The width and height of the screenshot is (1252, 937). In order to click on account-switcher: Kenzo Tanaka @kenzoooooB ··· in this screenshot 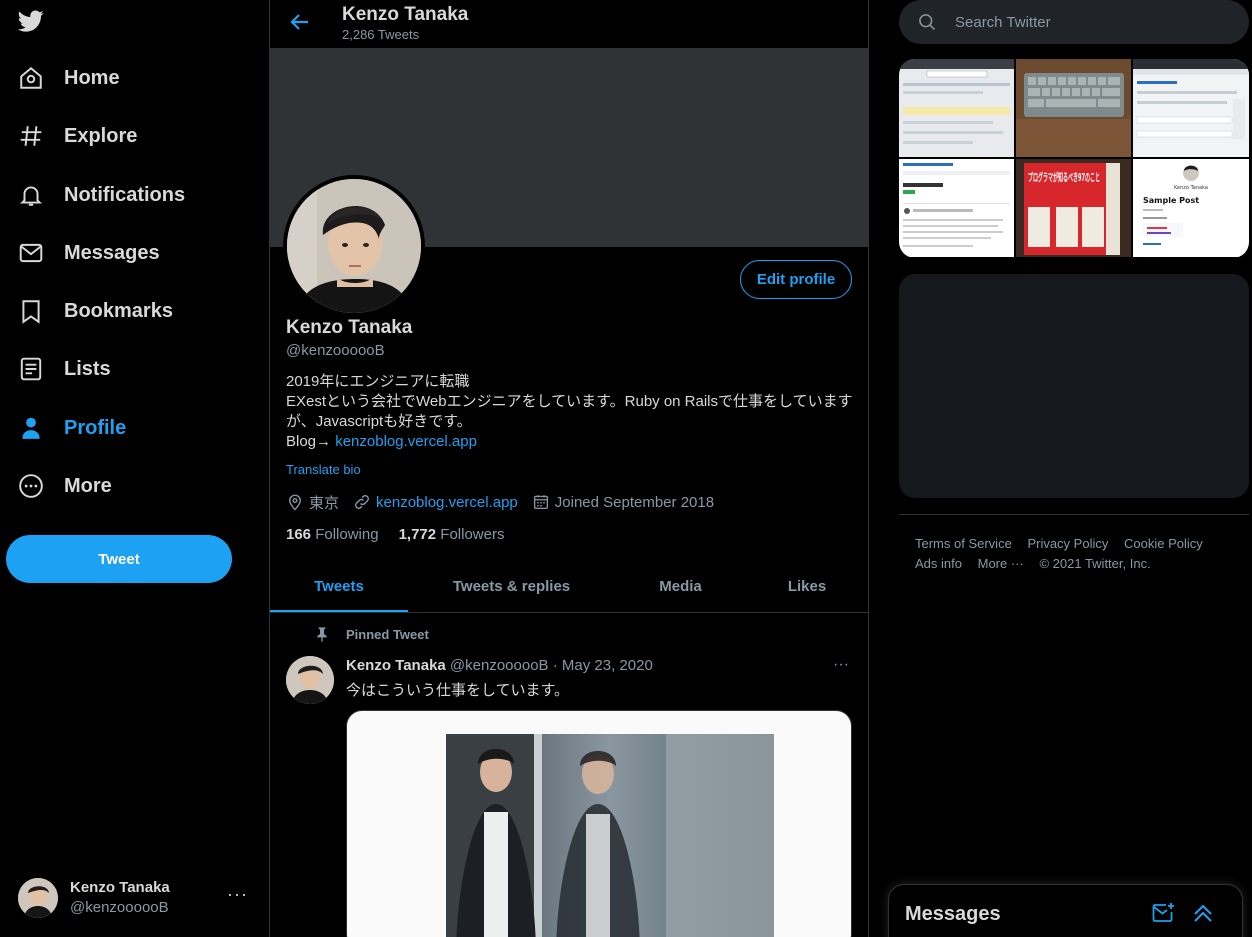, I will do `click(138, 898)`.